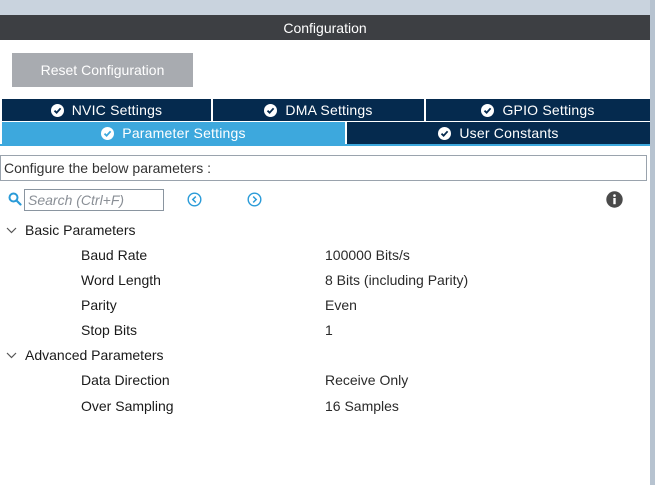  Describe the element at coordinates (614, 199) in the screenshot. I see `info-icon` at that location.